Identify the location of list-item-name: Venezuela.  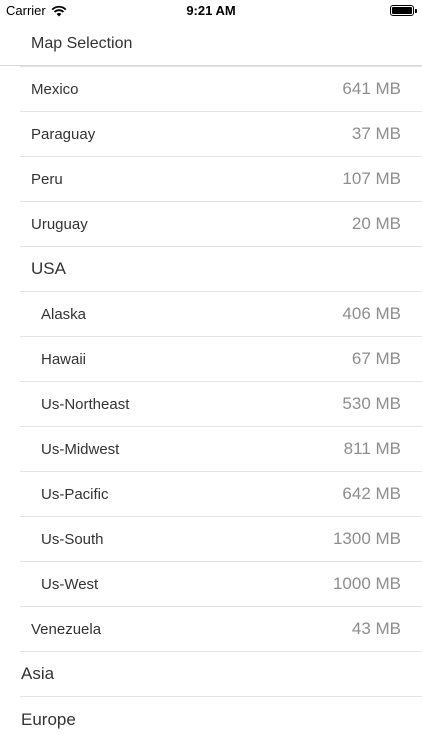
(66, 629).